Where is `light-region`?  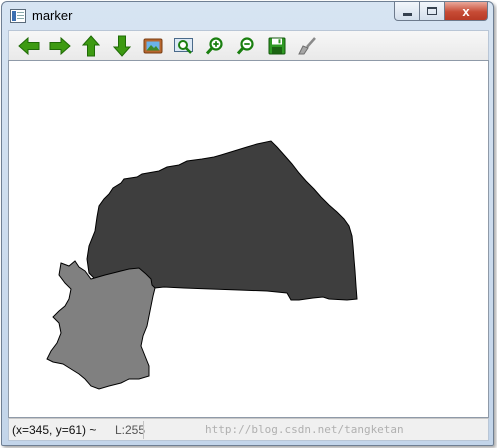 light-region is located at coordinates (101, 325).